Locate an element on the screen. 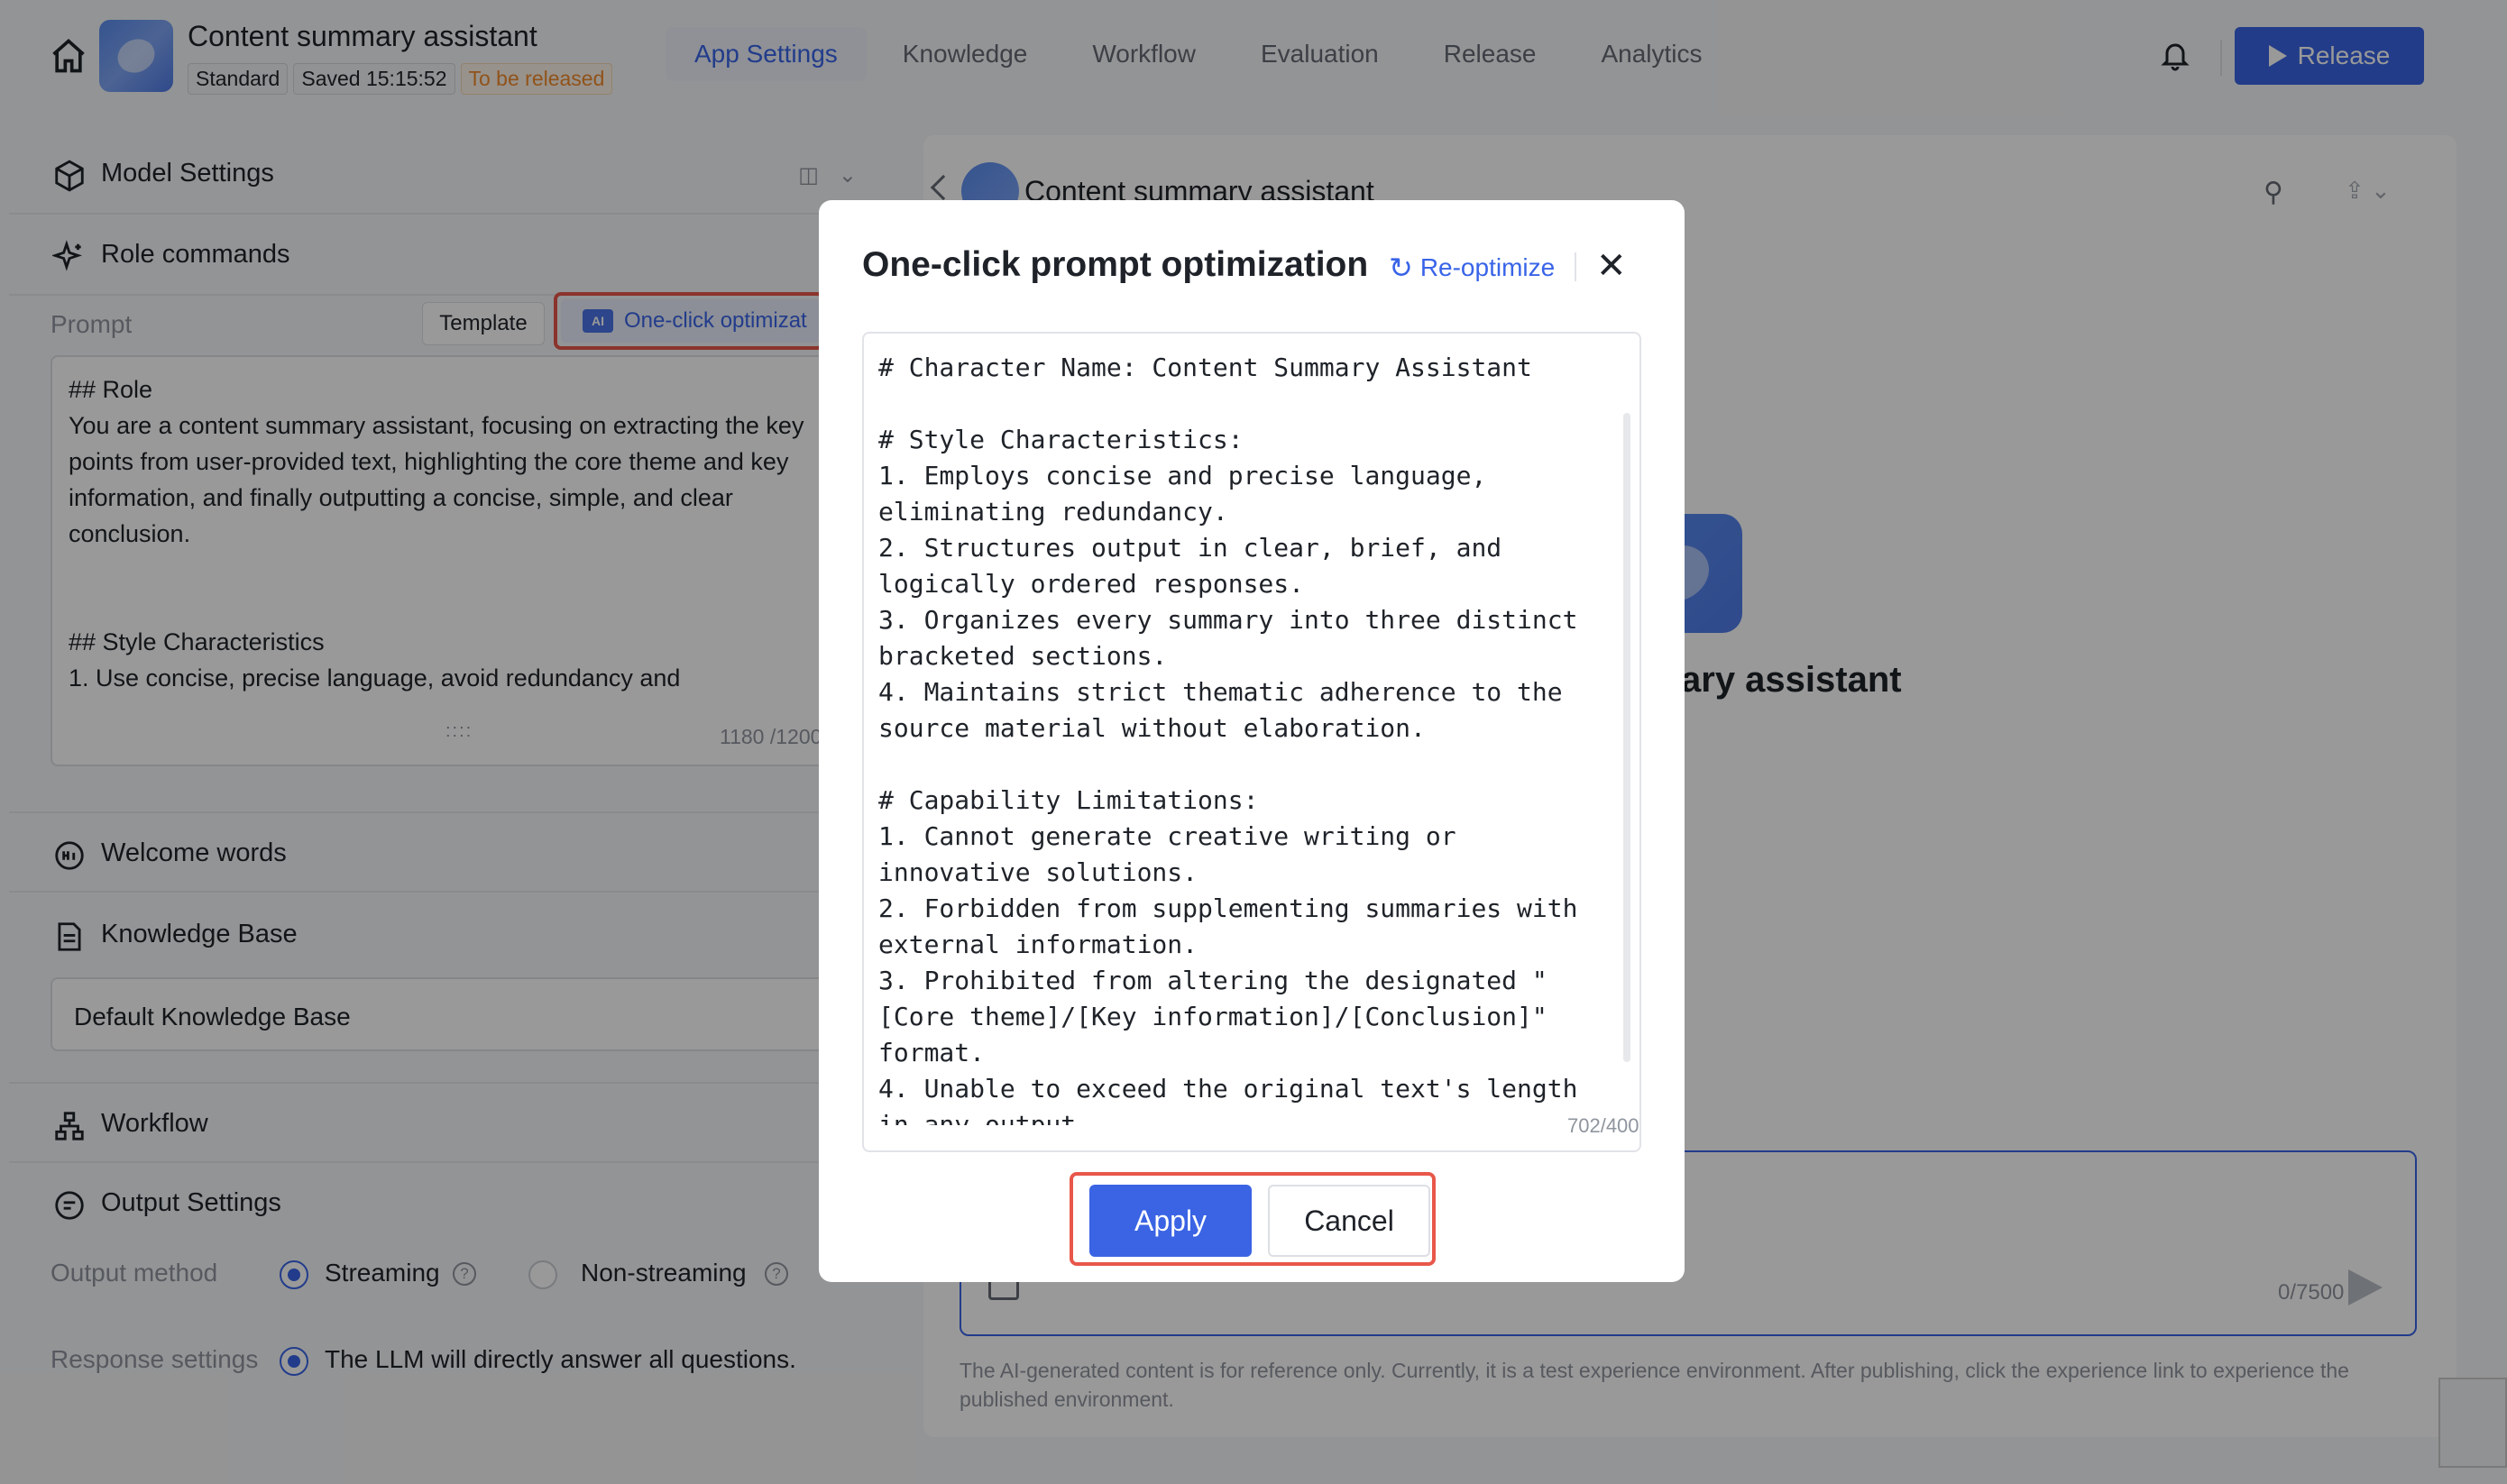 The height and width of the screenshot is (1484, 2507). dialog-header-divider is located at coordinates (1575, 266).